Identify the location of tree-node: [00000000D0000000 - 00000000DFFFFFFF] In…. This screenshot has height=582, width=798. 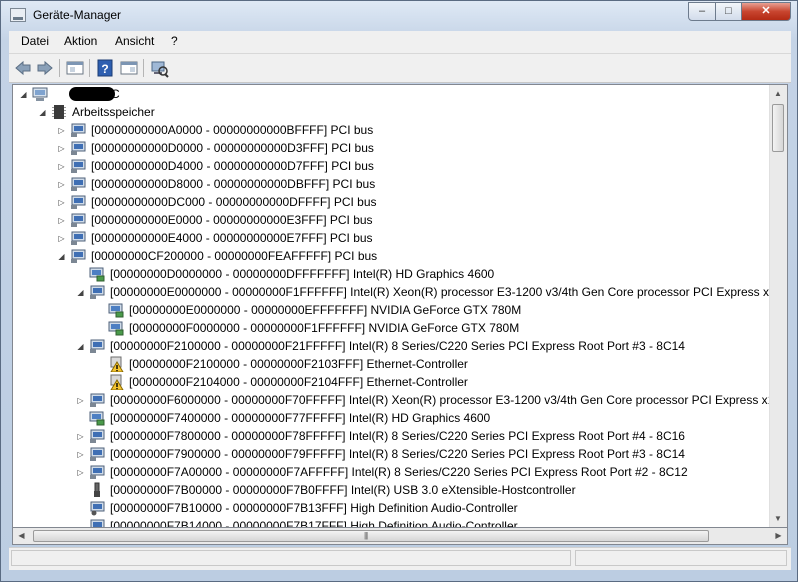
(391, 274).